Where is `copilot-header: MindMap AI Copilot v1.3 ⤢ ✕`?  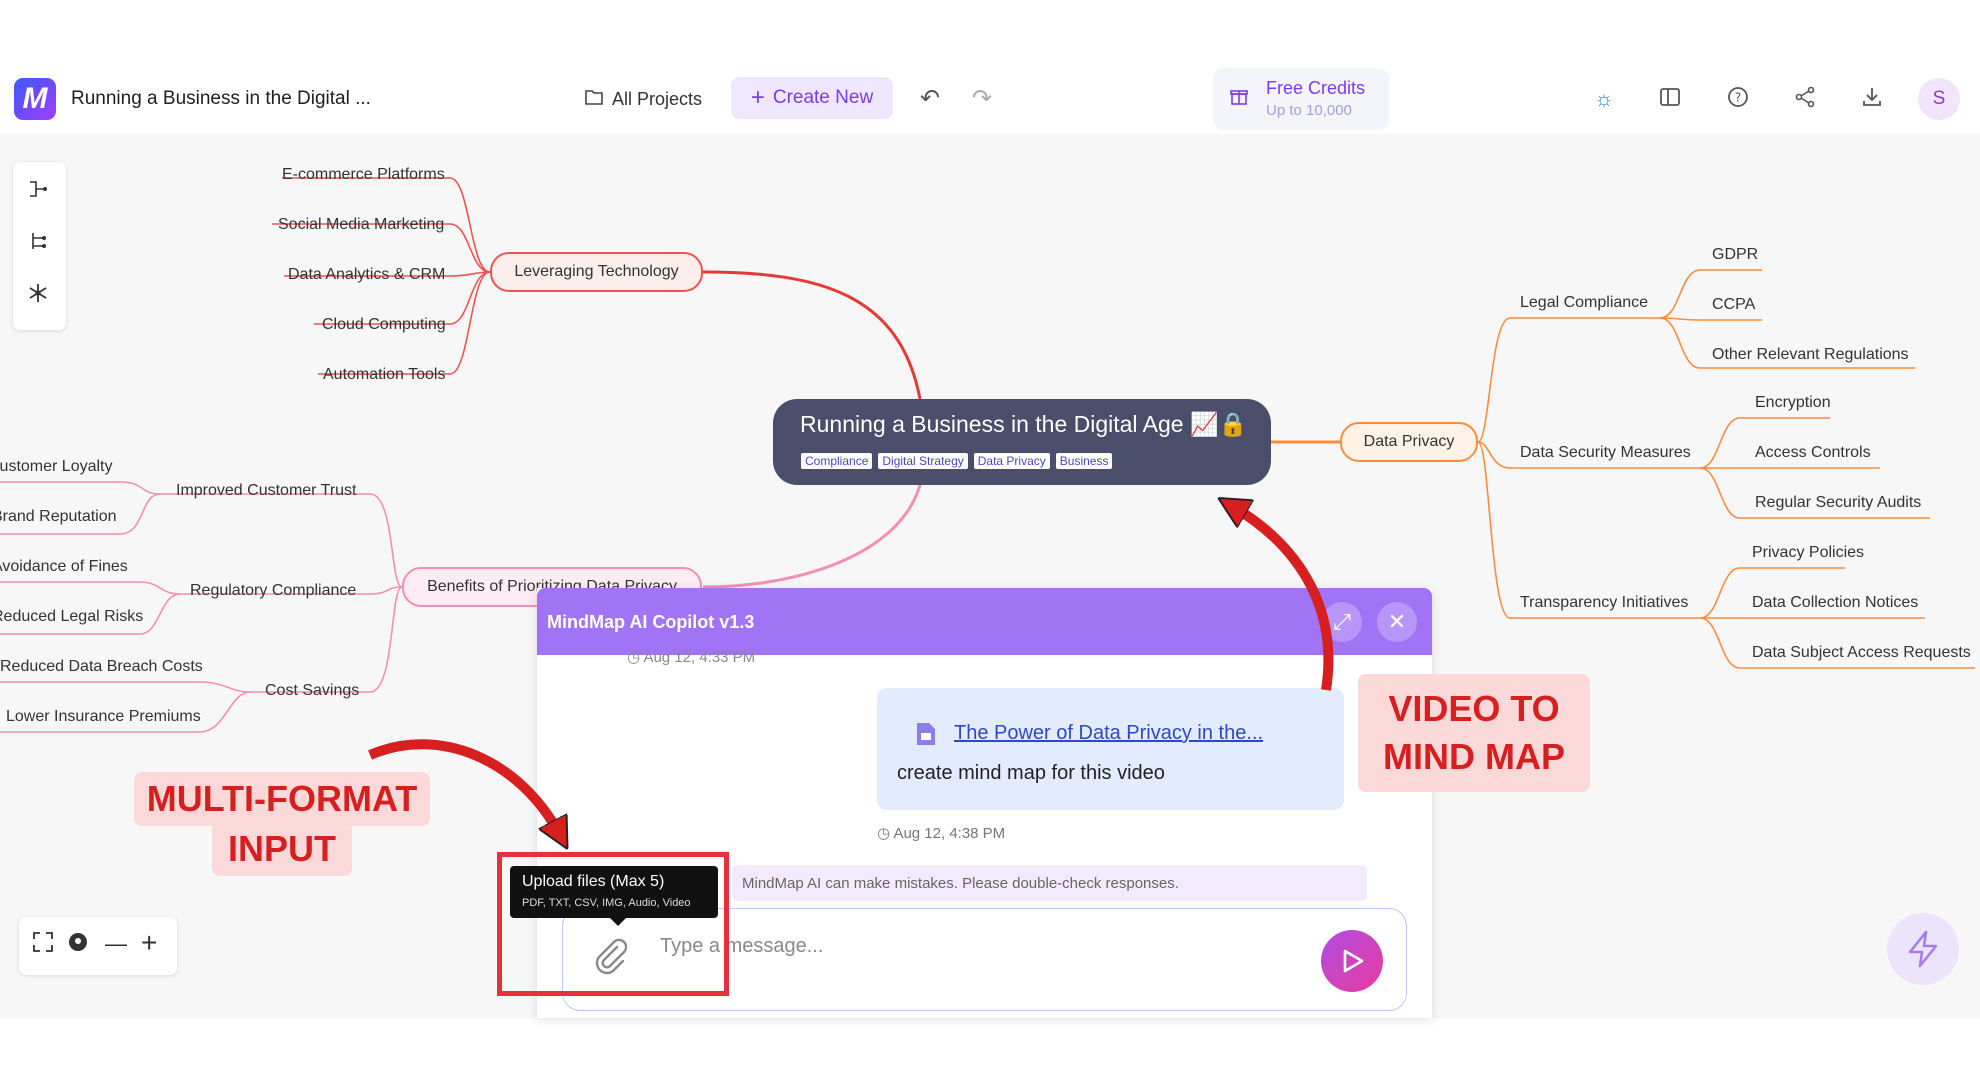 copilot-header: MindMap AI Copilot v1.3 ⤢ ✕ is located at coordinates (984, 621).